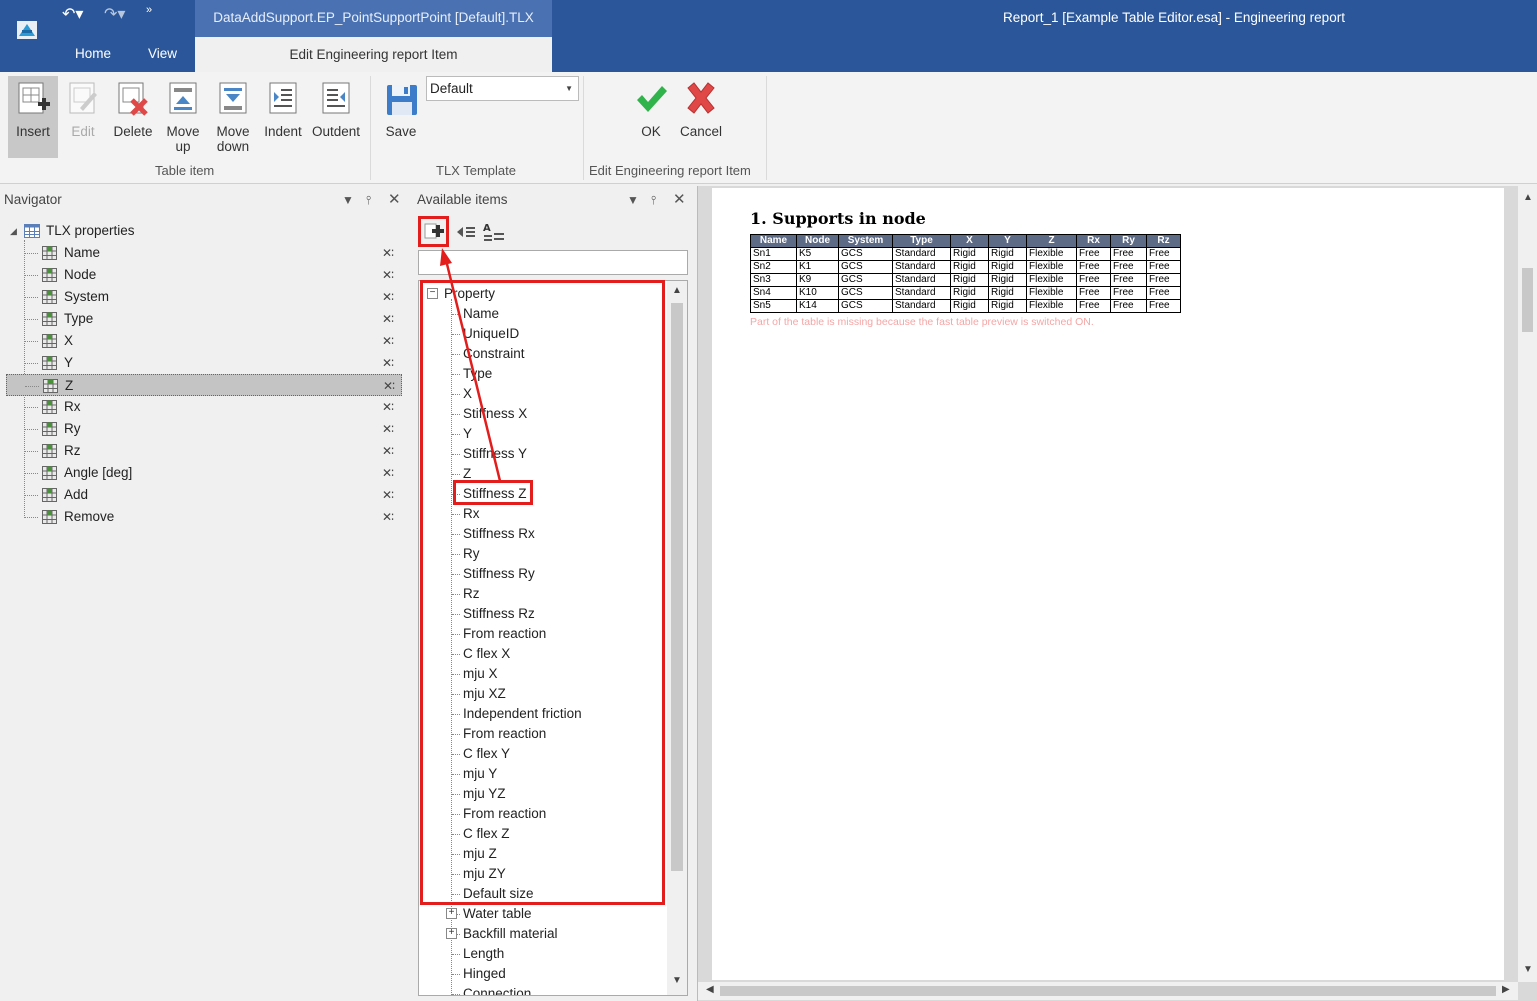  I want to click on navigator-item: Name ✕∶, so click(204, 253).